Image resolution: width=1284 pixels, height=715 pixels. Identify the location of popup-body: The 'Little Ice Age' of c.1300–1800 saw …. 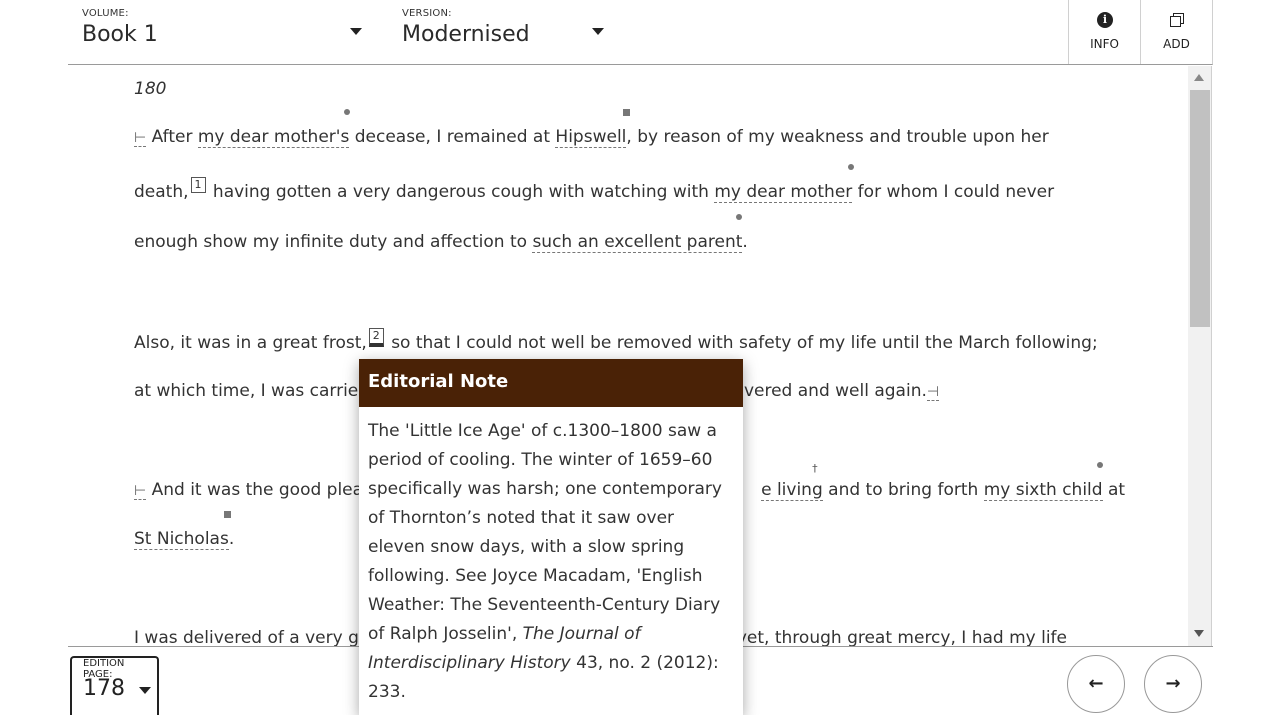
(551, 561).